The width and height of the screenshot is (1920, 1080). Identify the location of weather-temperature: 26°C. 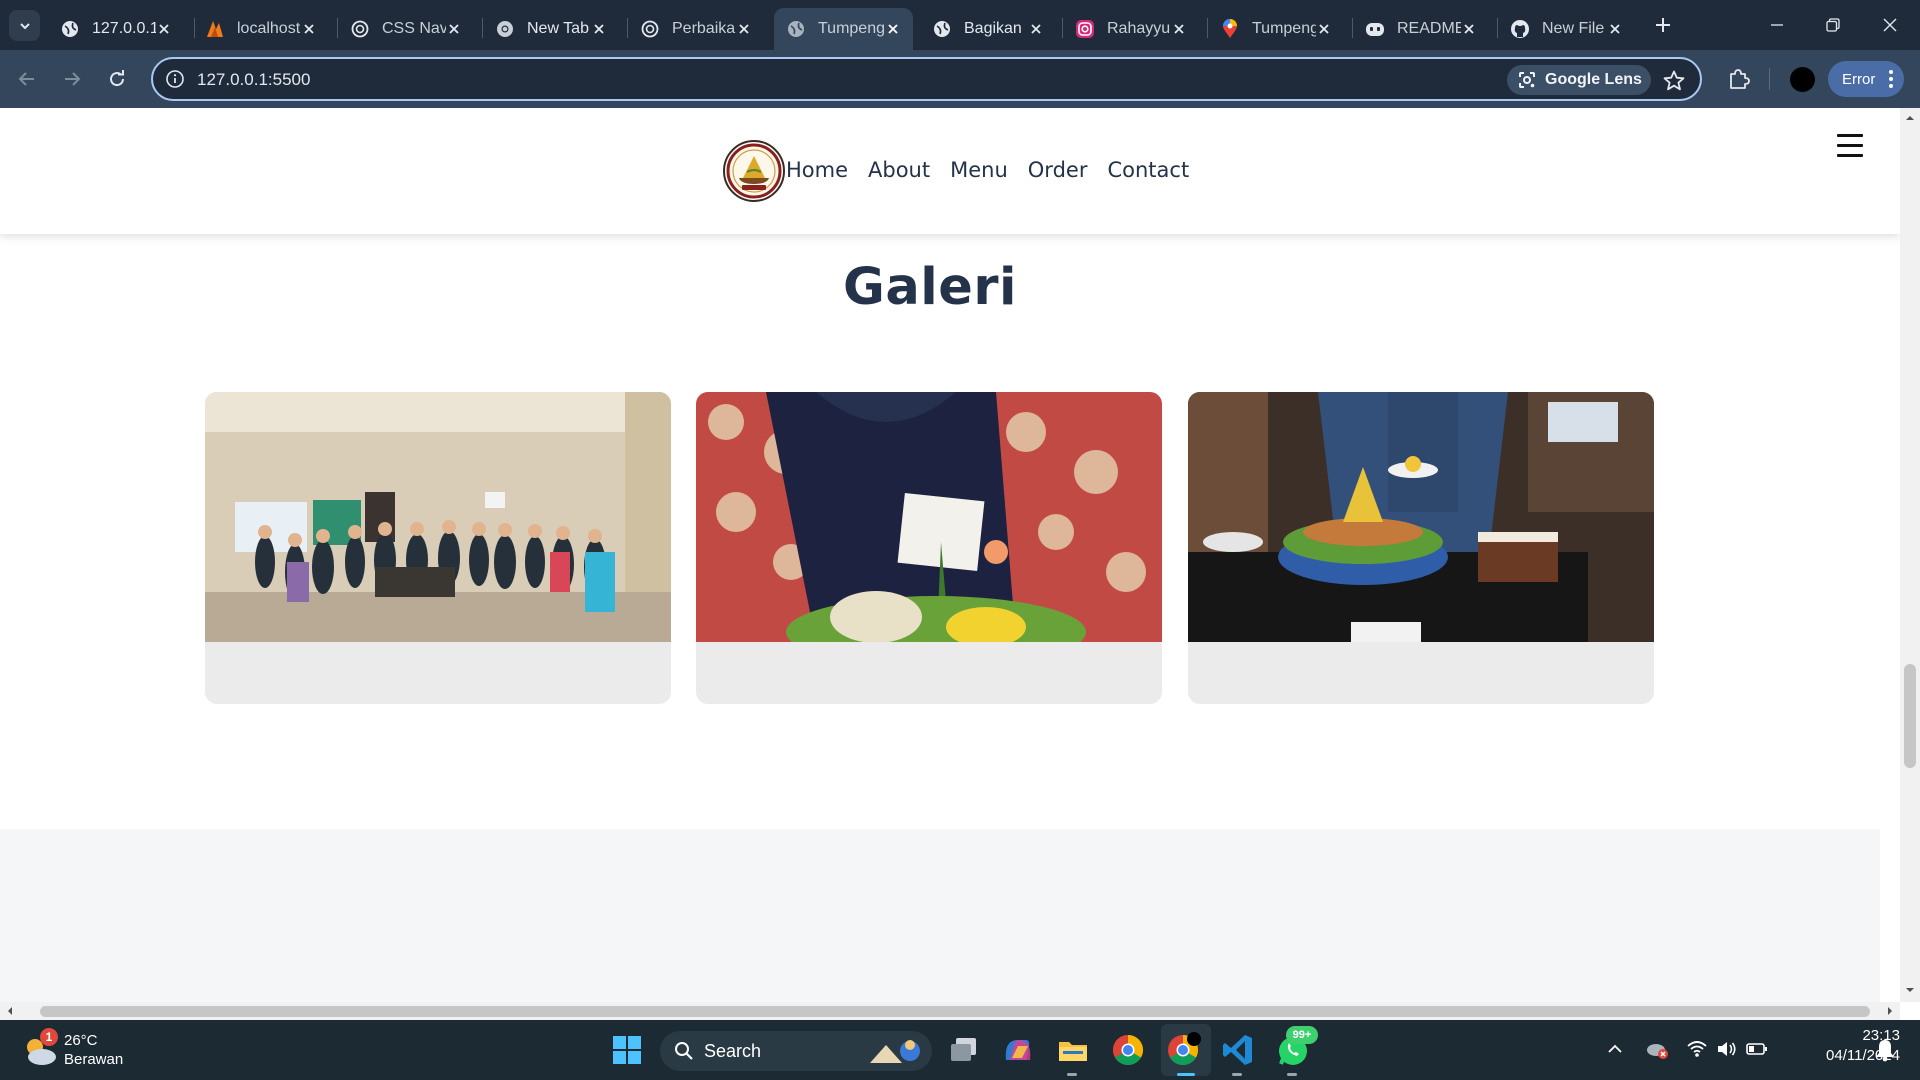
(81, 1040).